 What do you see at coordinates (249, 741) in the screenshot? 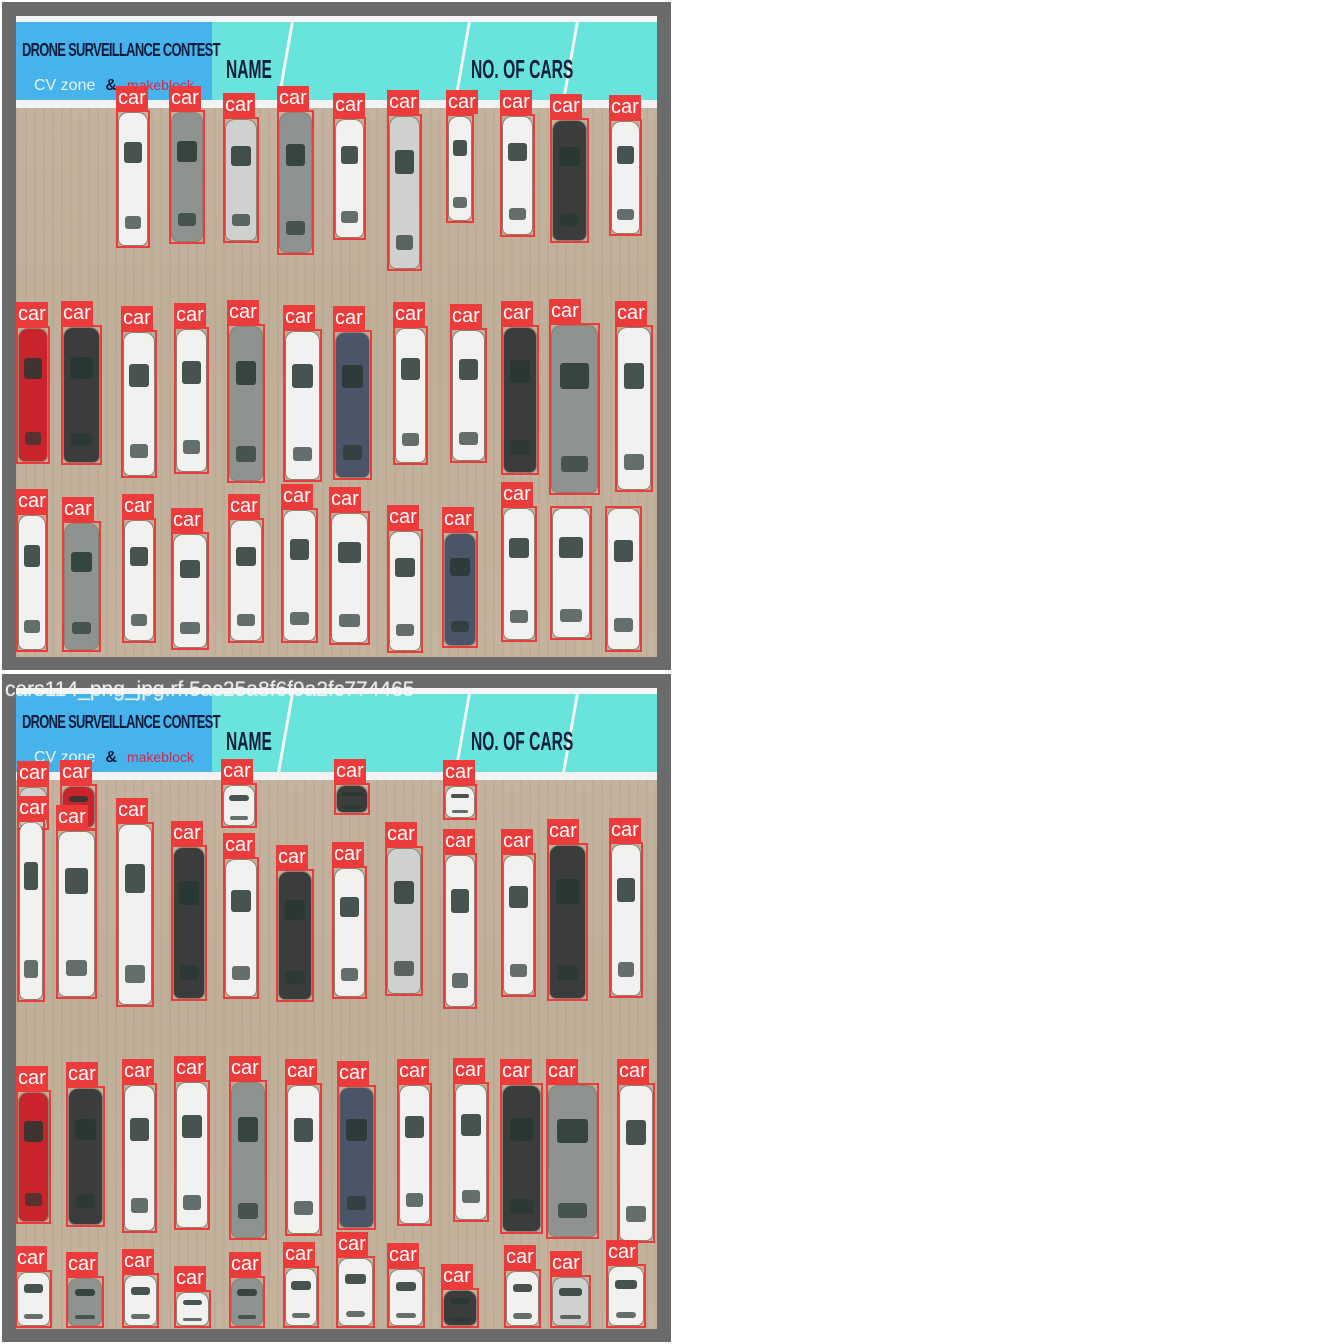
I see `banner-name-header: NAME` at bounding box center [249, 741].